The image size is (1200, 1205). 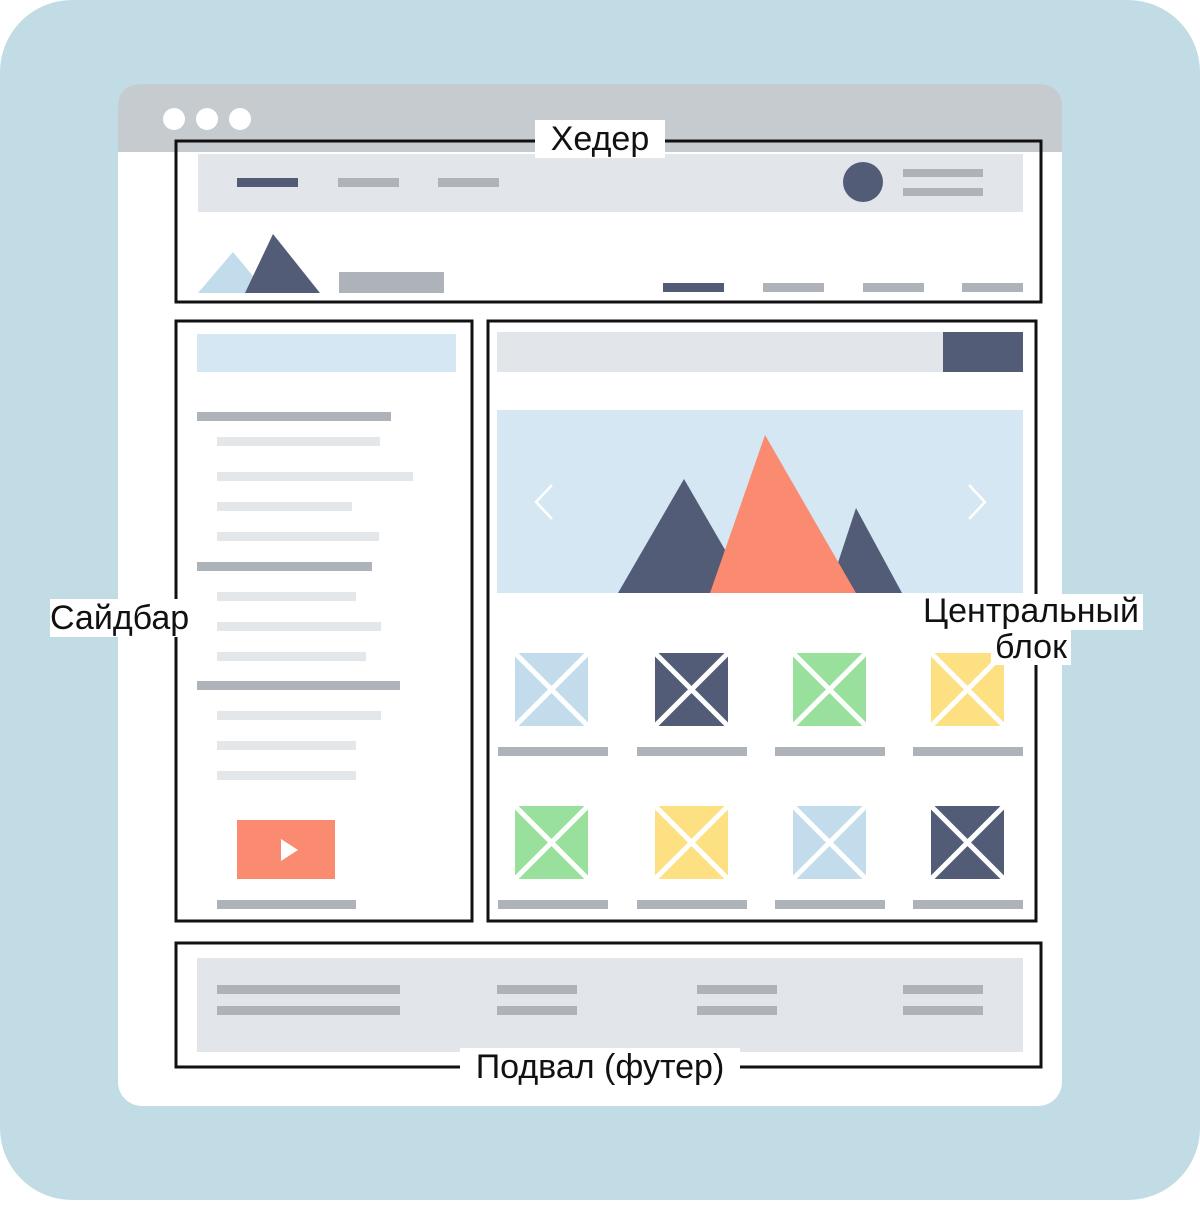 I want to click on video-caption-line, so click(x=286, y=904).